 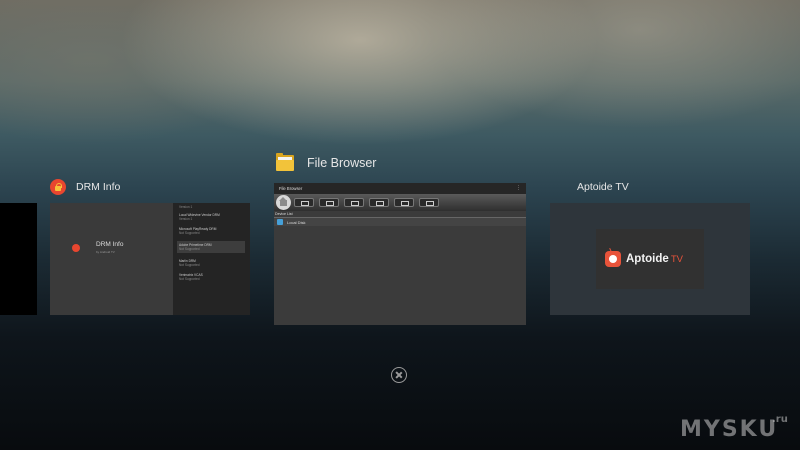 What do you see at coordinates (729, 429) in the screenshot?
I see `watermark: MYSKU` at bounding box center [729, 429].